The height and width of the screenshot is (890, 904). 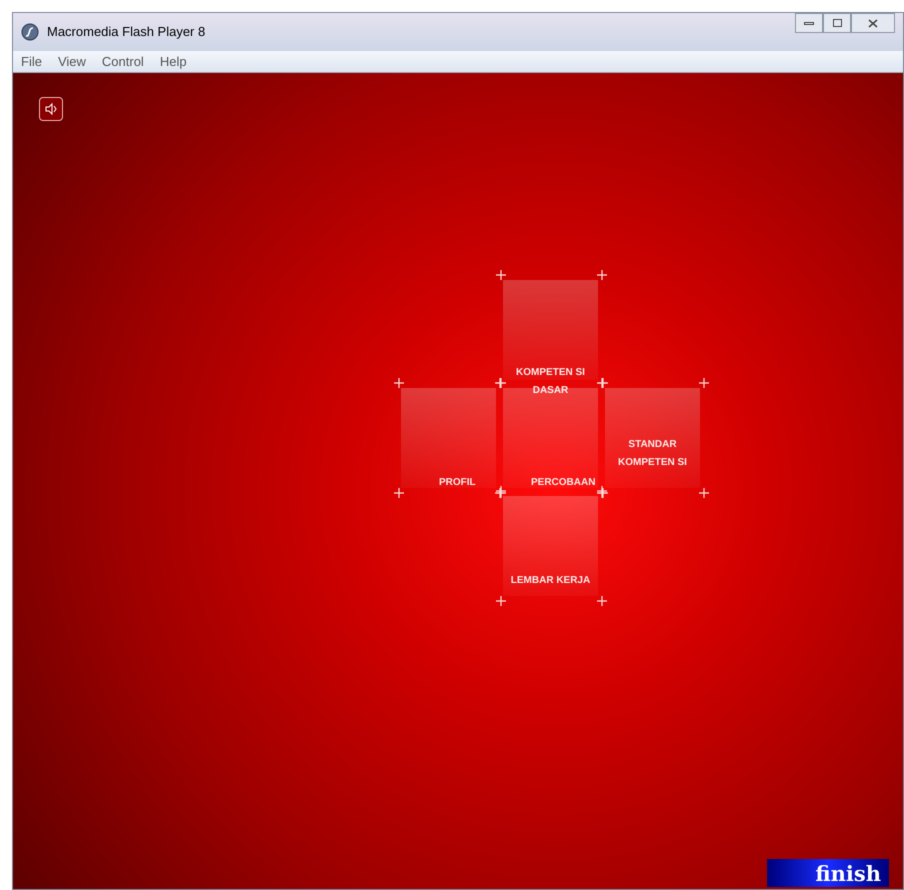 I want to click on menu-item: File, so click(x=31, y=62).